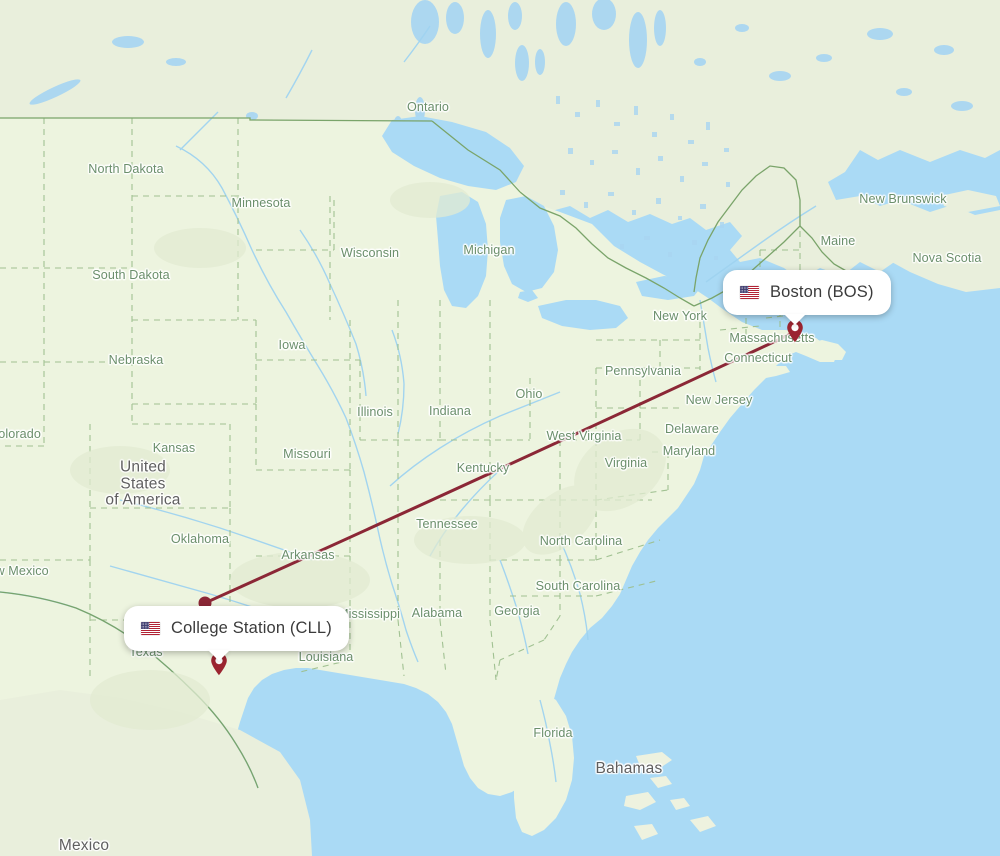 The image size is (1000, 856). I want to click on callout-bos: Boston (BOS), so click(807, 292).